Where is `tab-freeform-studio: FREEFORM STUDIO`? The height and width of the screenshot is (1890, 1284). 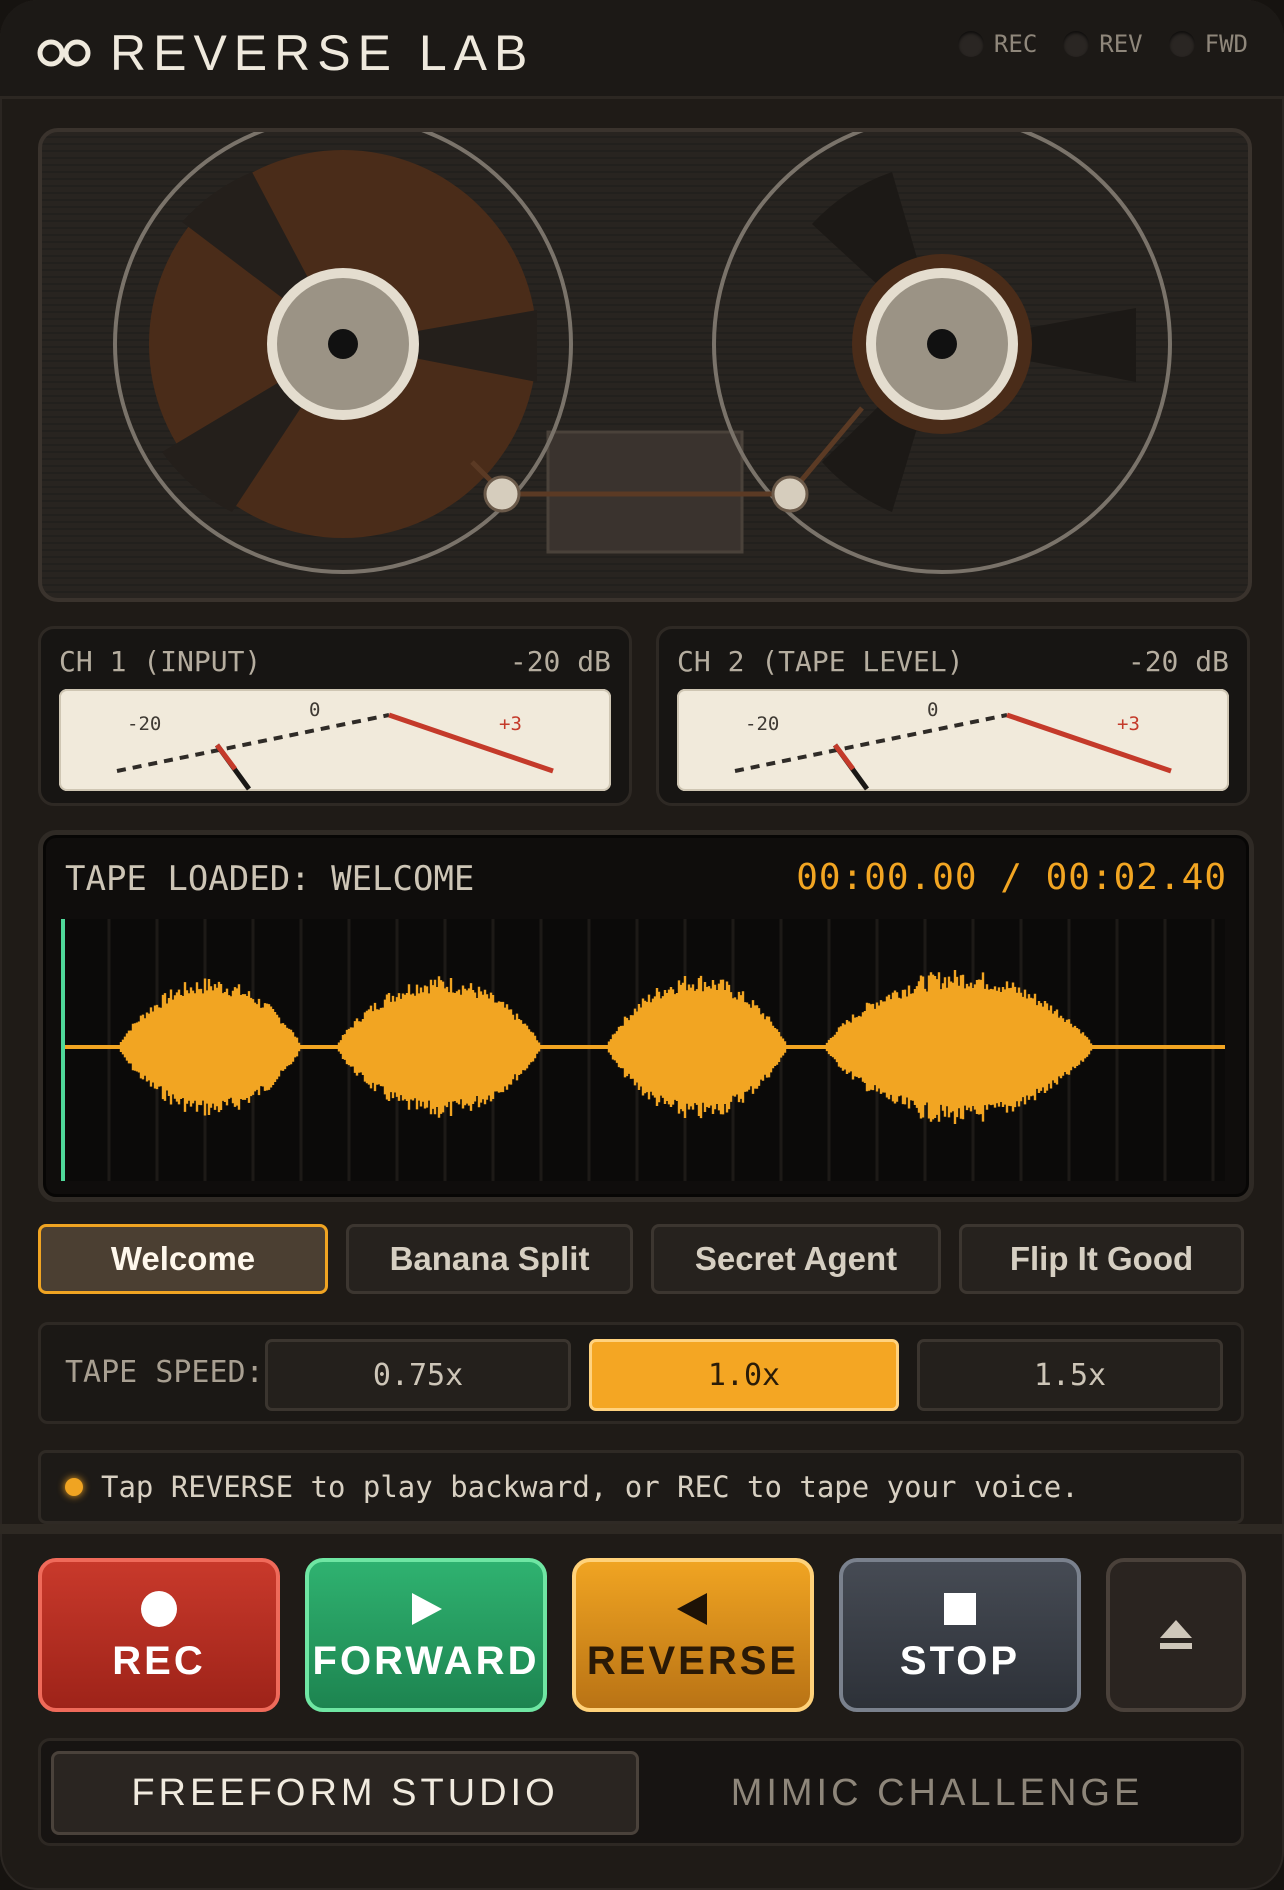
tab-freeform-studio: FREEFORM STUDIO is located at coordinates (345, 1793).